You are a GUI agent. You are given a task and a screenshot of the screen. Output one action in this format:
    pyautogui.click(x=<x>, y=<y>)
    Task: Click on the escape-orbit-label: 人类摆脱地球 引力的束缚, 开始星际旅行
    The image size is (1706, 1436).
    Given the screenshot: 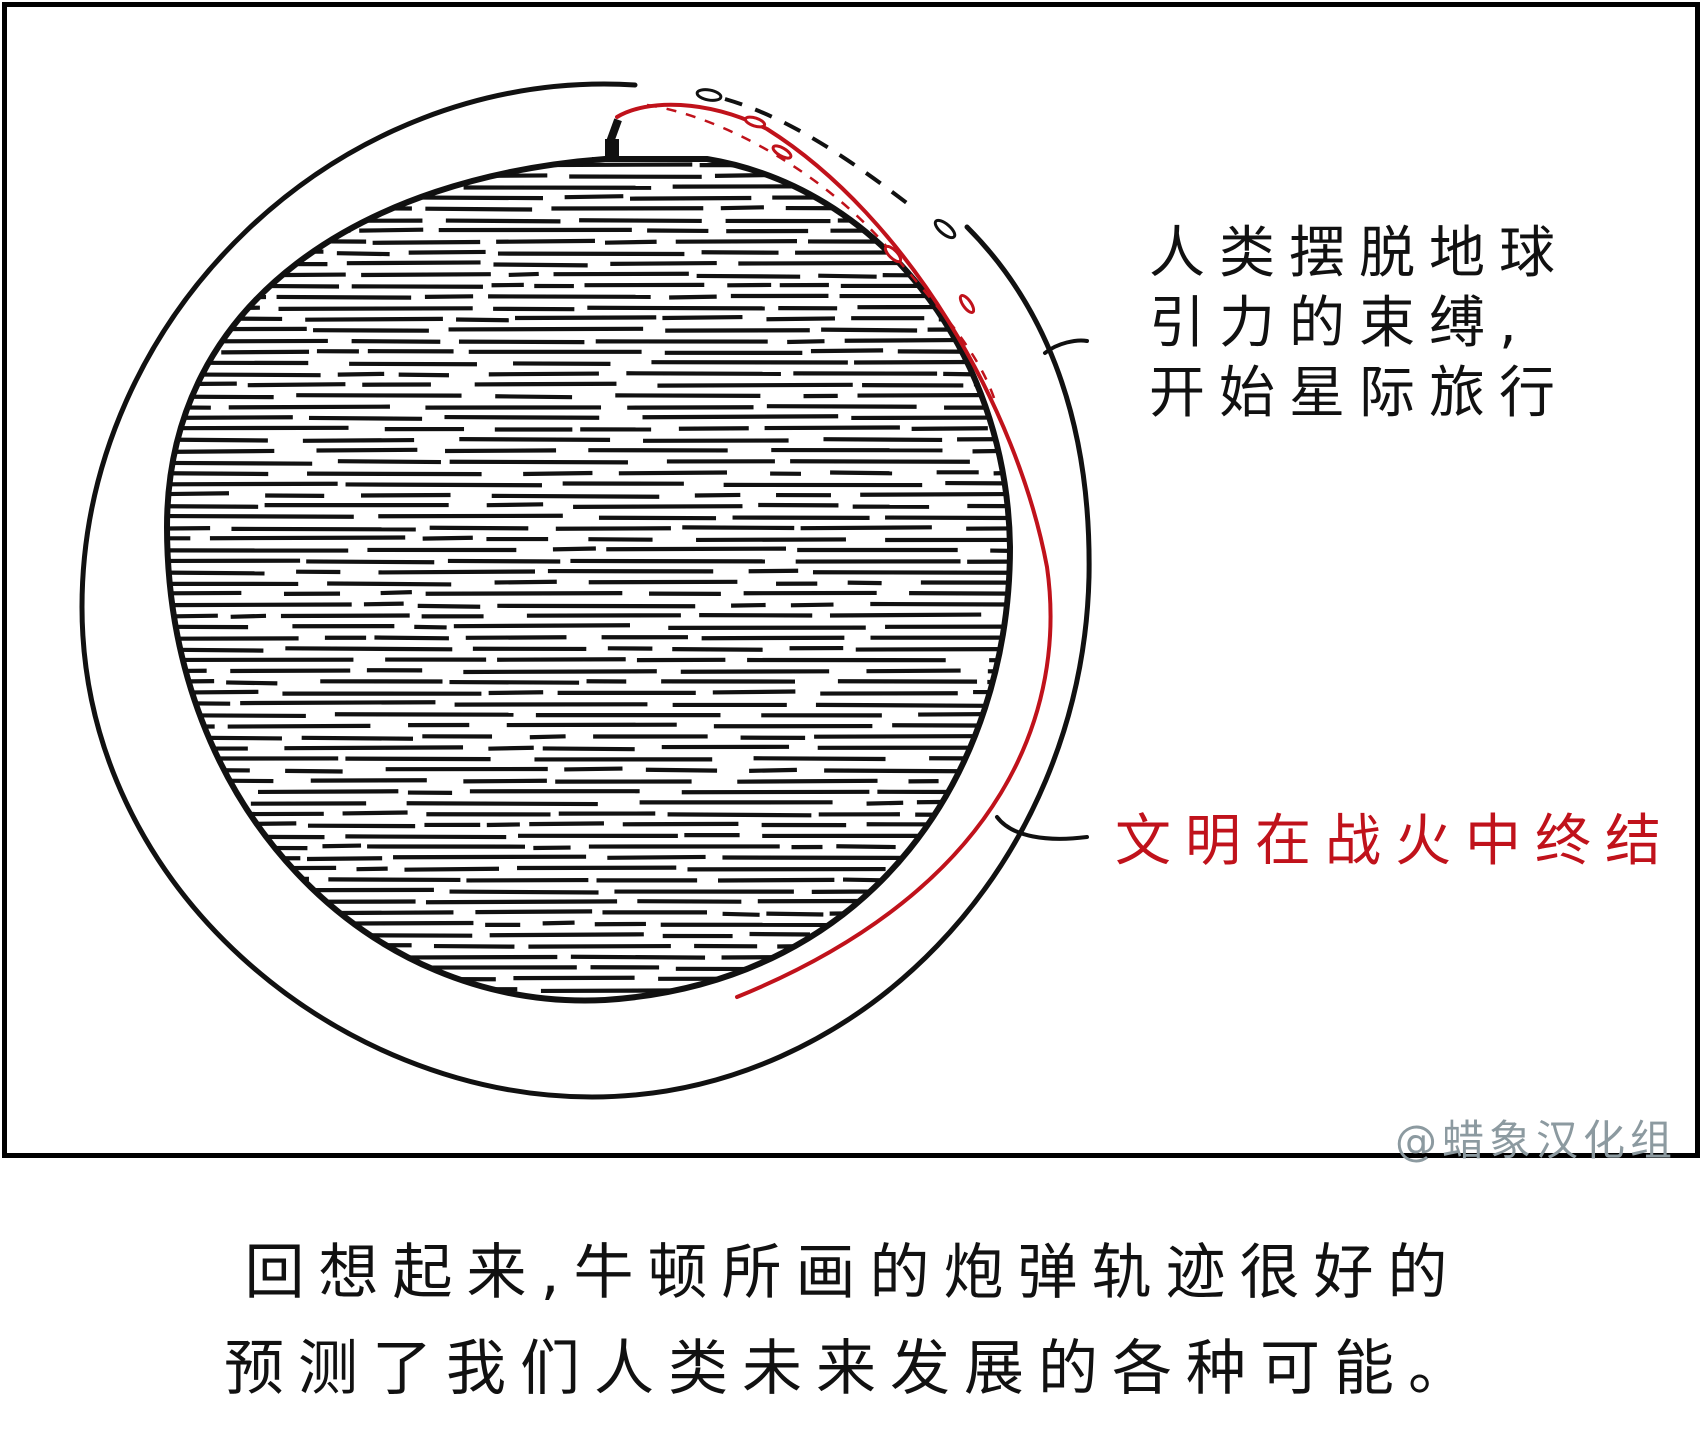 What is the action you would take?
    pyautogui.click(x=1359, y=324)
    